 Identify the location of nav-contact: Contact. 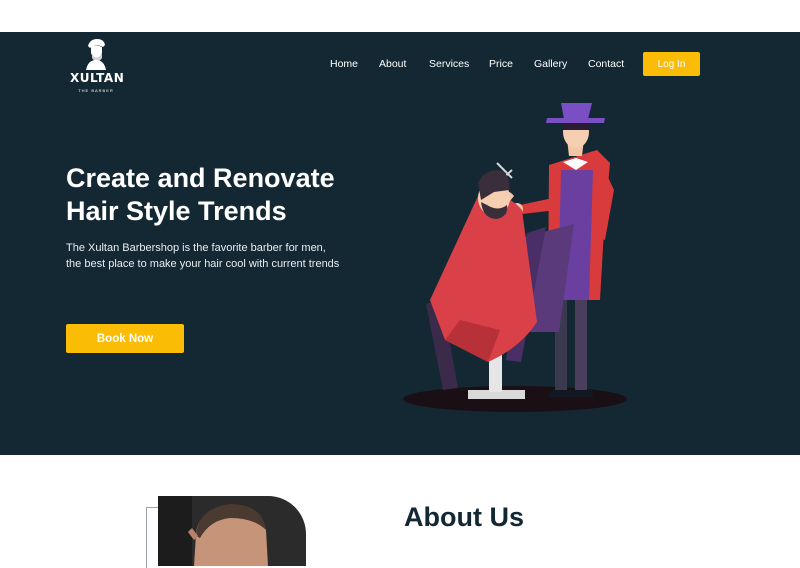
(606, 64).